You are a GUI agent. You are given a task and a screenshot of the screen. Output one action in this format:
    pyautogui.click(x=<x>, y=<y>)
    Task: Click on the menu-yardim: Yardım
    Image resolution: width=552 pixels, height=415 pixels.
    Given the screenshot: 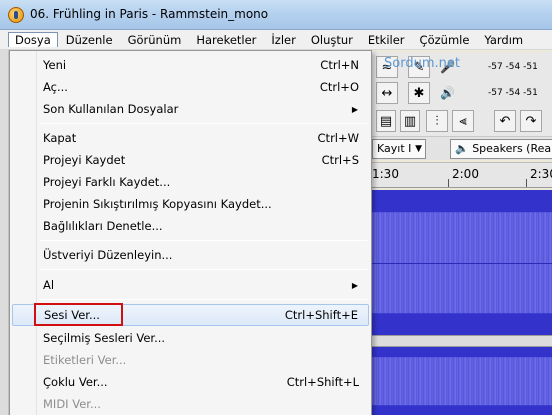 What is the action you would take?
    pyautogui.click(x=503, y=40)
    